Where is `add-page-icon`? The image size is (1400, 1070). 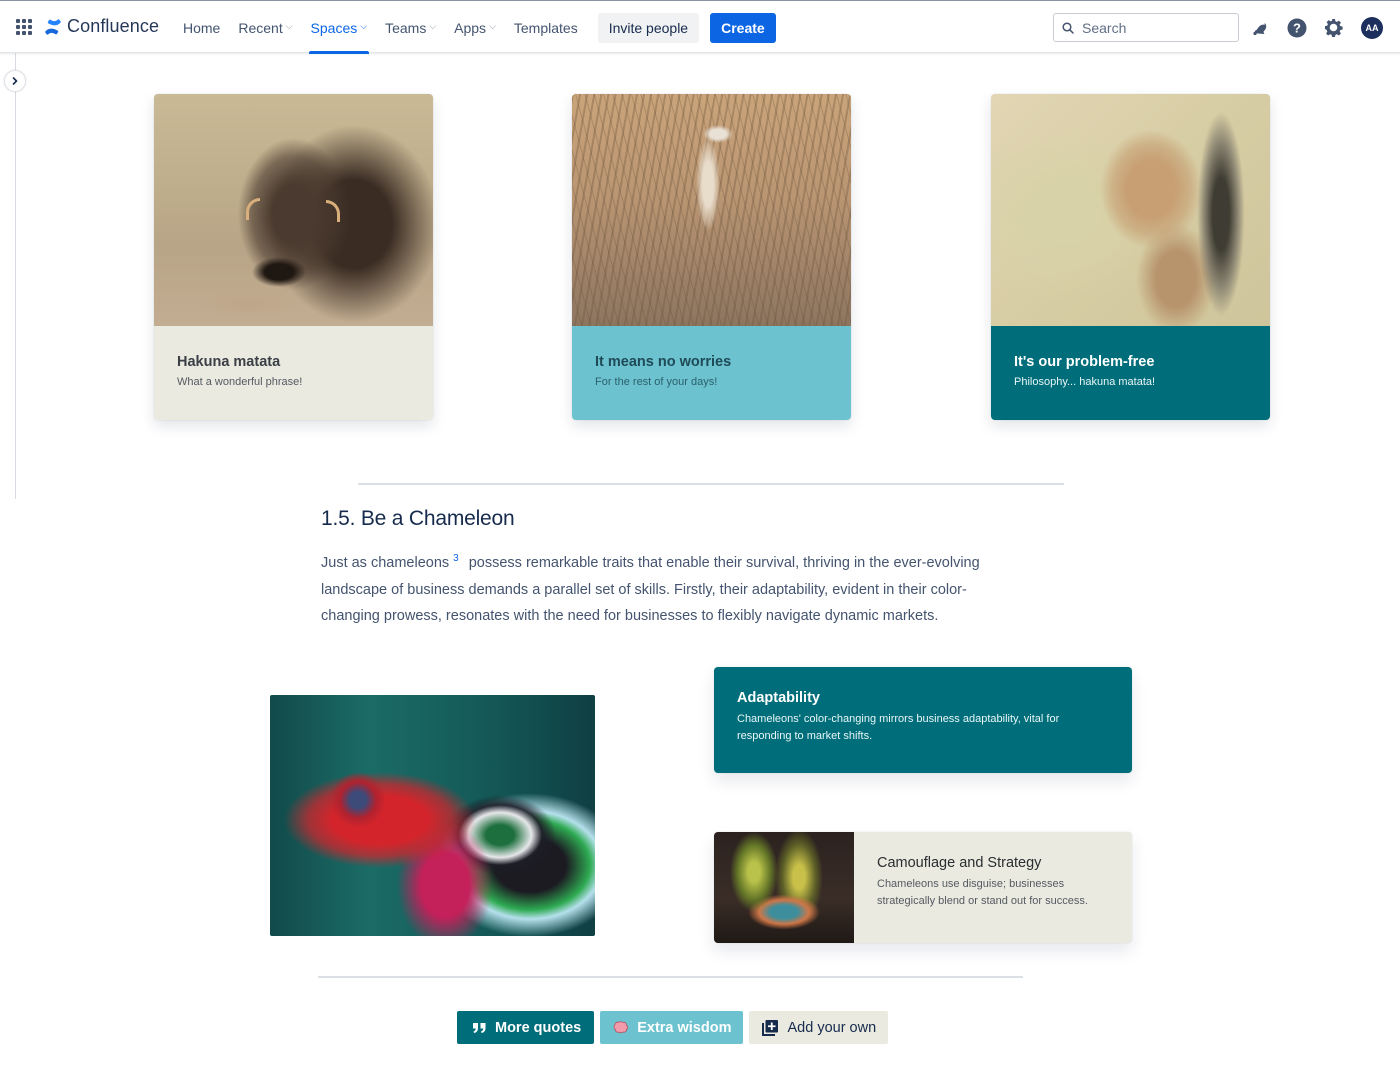
add-page-icon is located at coordinates (770, 1027).